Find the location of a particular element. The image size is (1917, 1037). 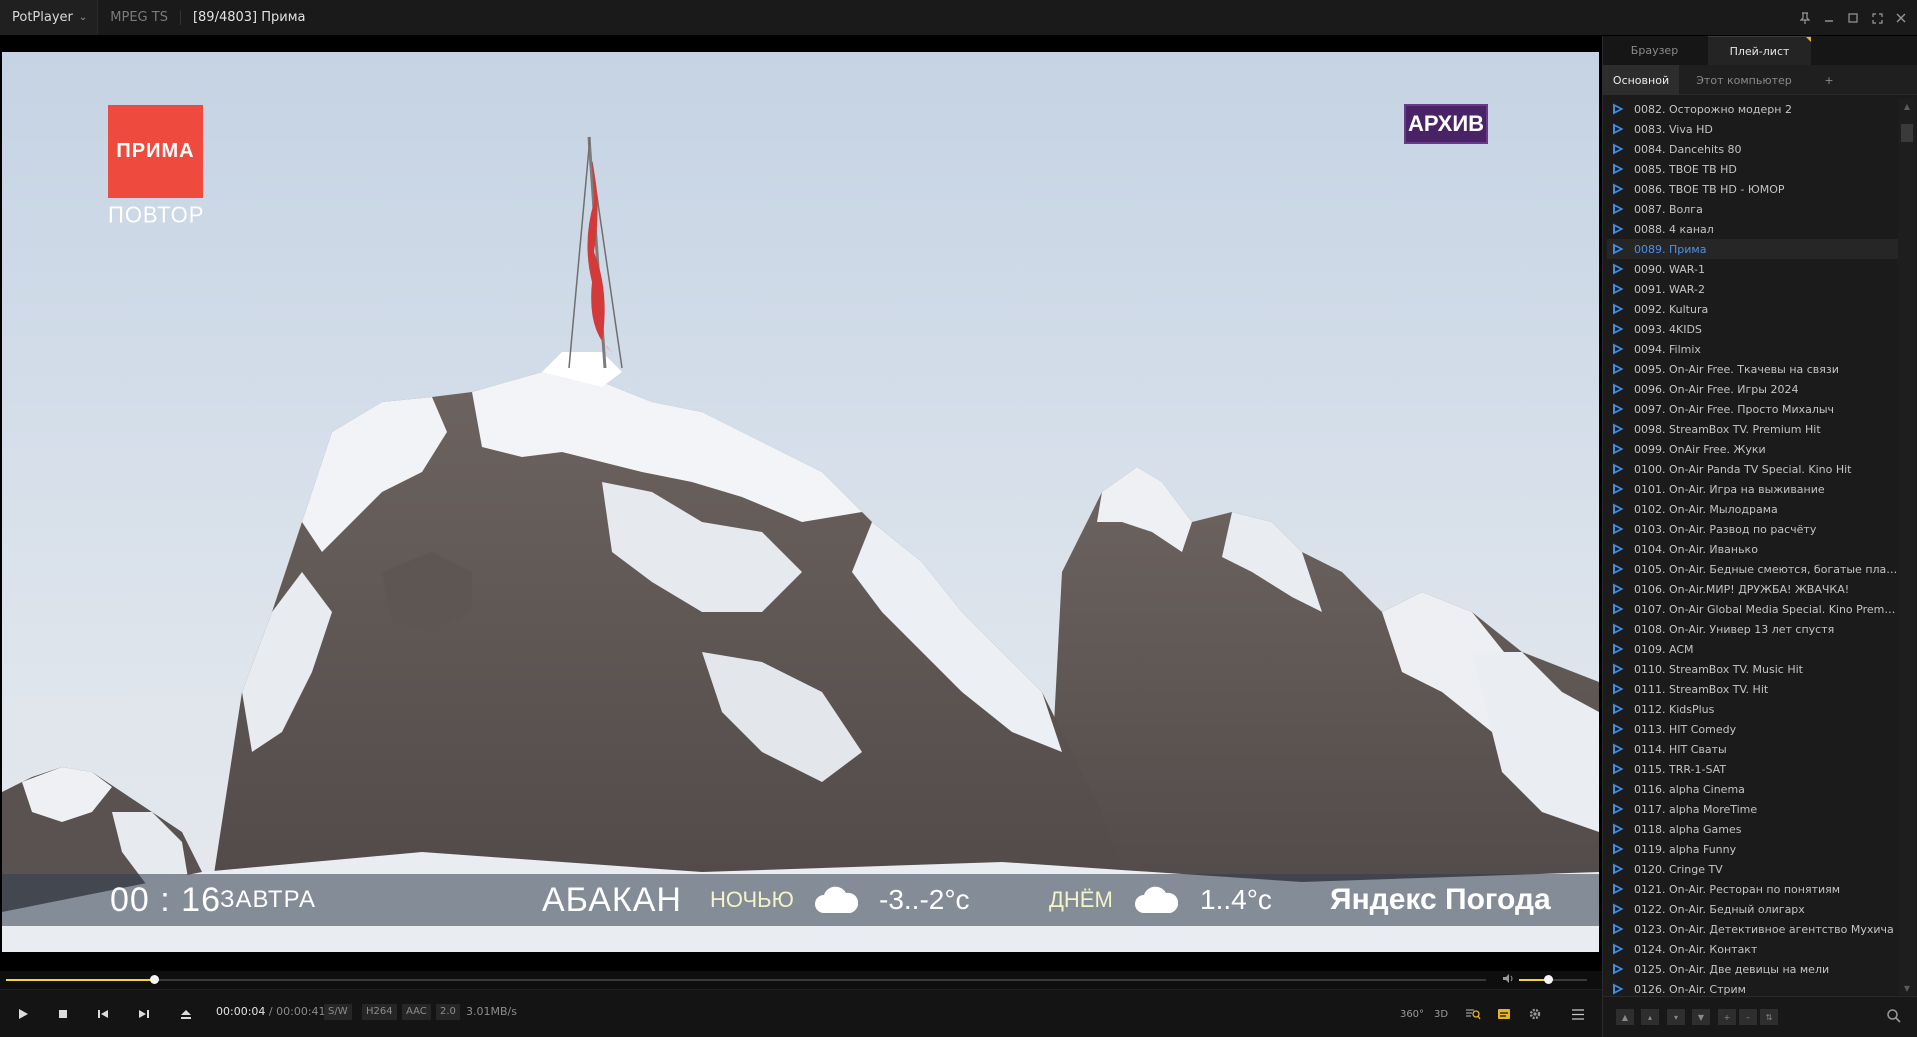

playlist-item: 0124. On-Air. Контакт is located at coordinates (1752, 949).